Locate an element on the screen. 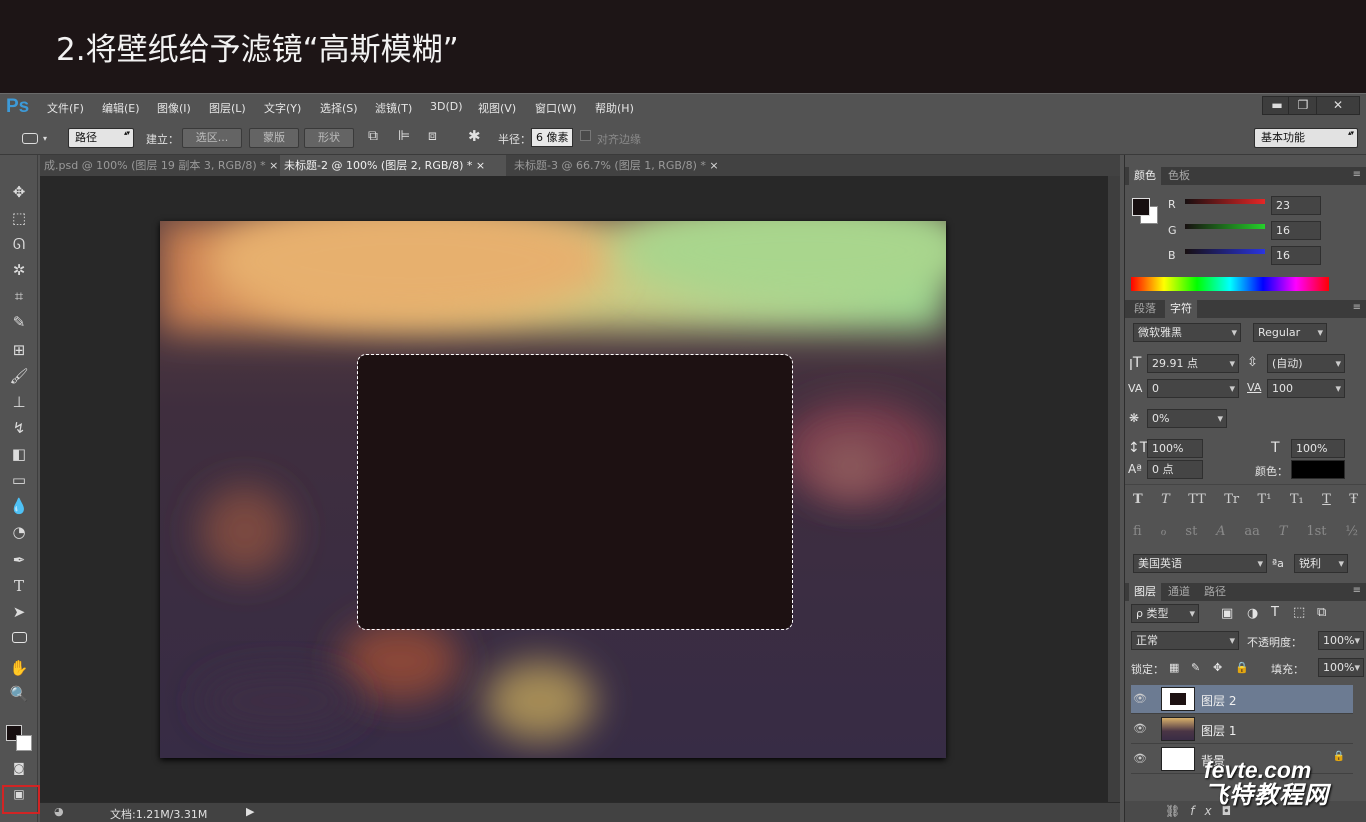  tsume-select: 0% is located at coordinates (1187, 418).